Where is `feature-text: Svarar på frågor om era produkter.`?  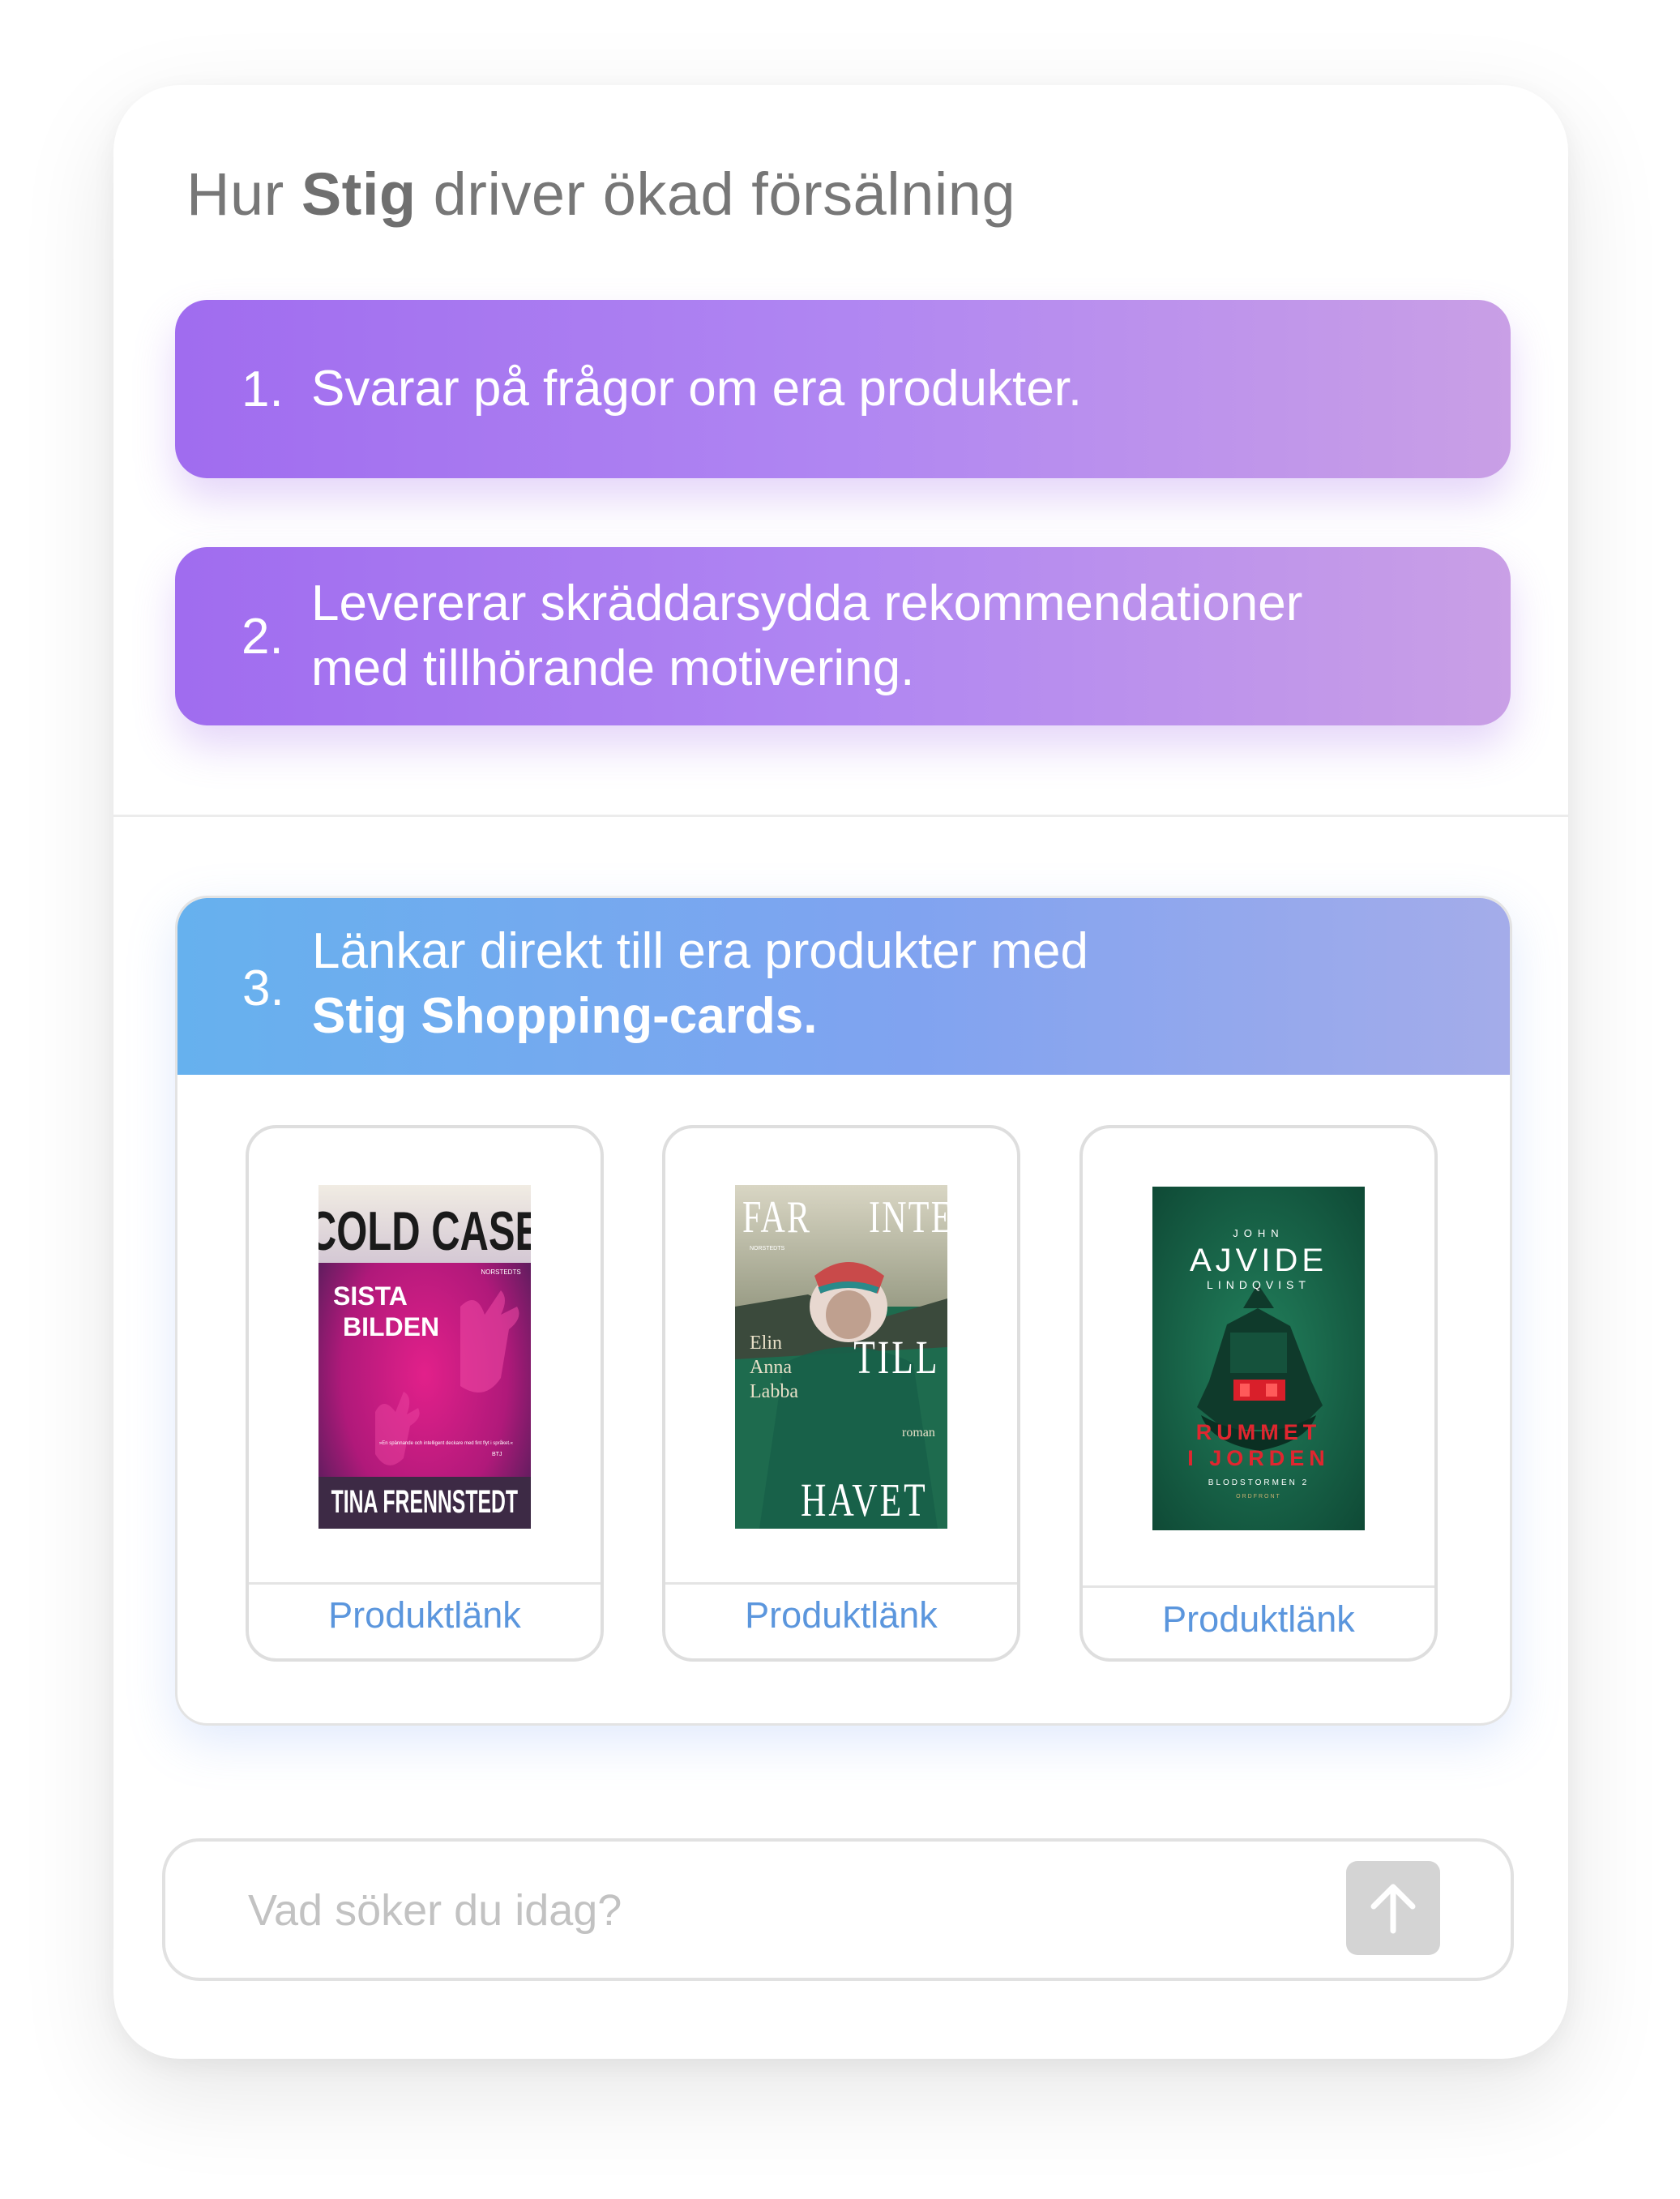
feature-text: Svarar på frågor om era produkter. is located at coordinates (696, 389).